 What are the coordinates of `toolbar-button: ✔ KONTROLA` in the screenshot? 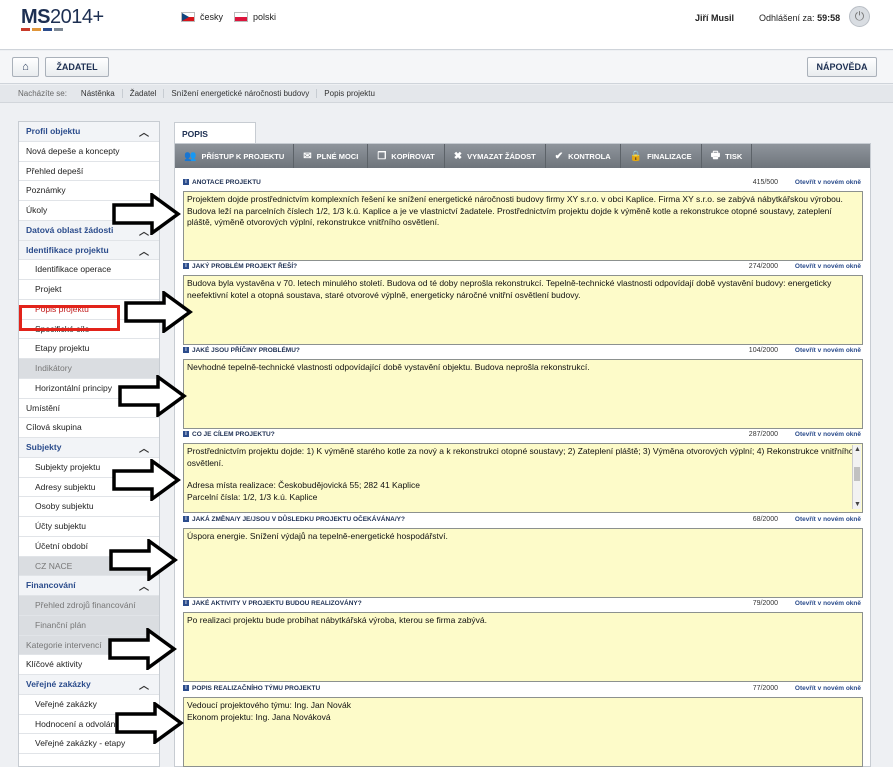 It's located at (583, 156).